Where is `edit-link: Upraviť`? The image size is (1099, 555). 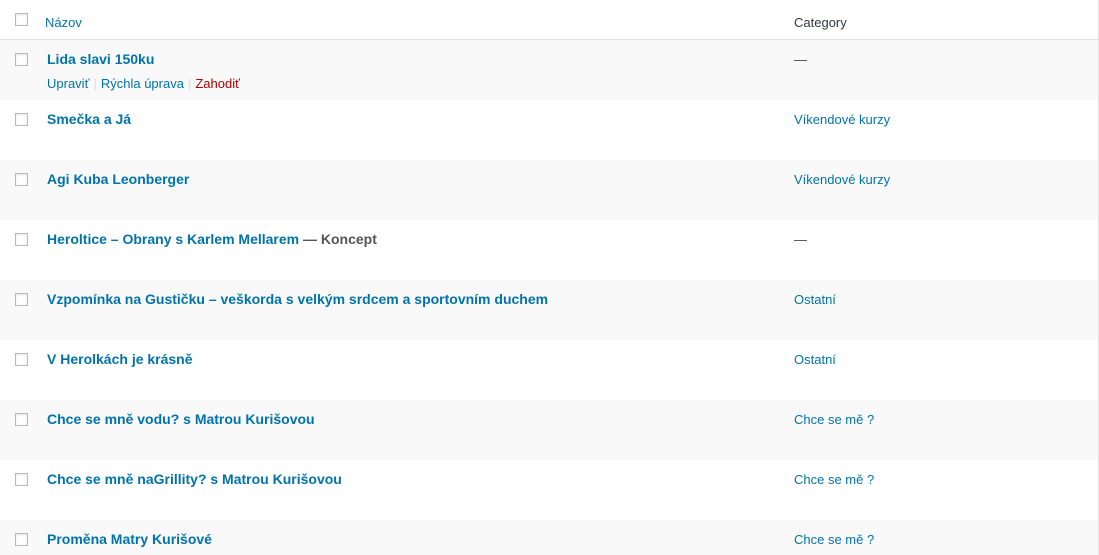 edit-link: Upraviť is located at coordinates (68, 83).